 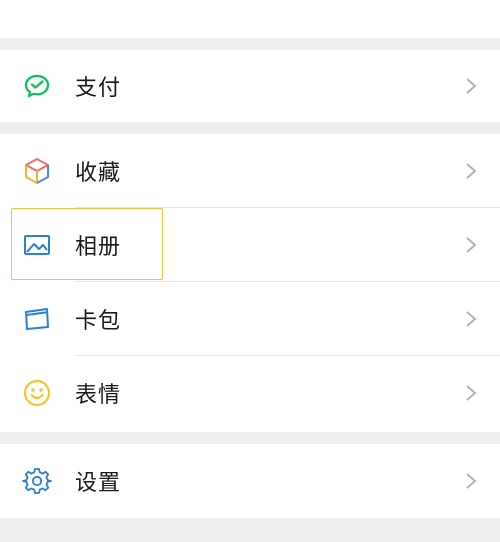 I want to click on card-icon, so click(x=37, y=319).